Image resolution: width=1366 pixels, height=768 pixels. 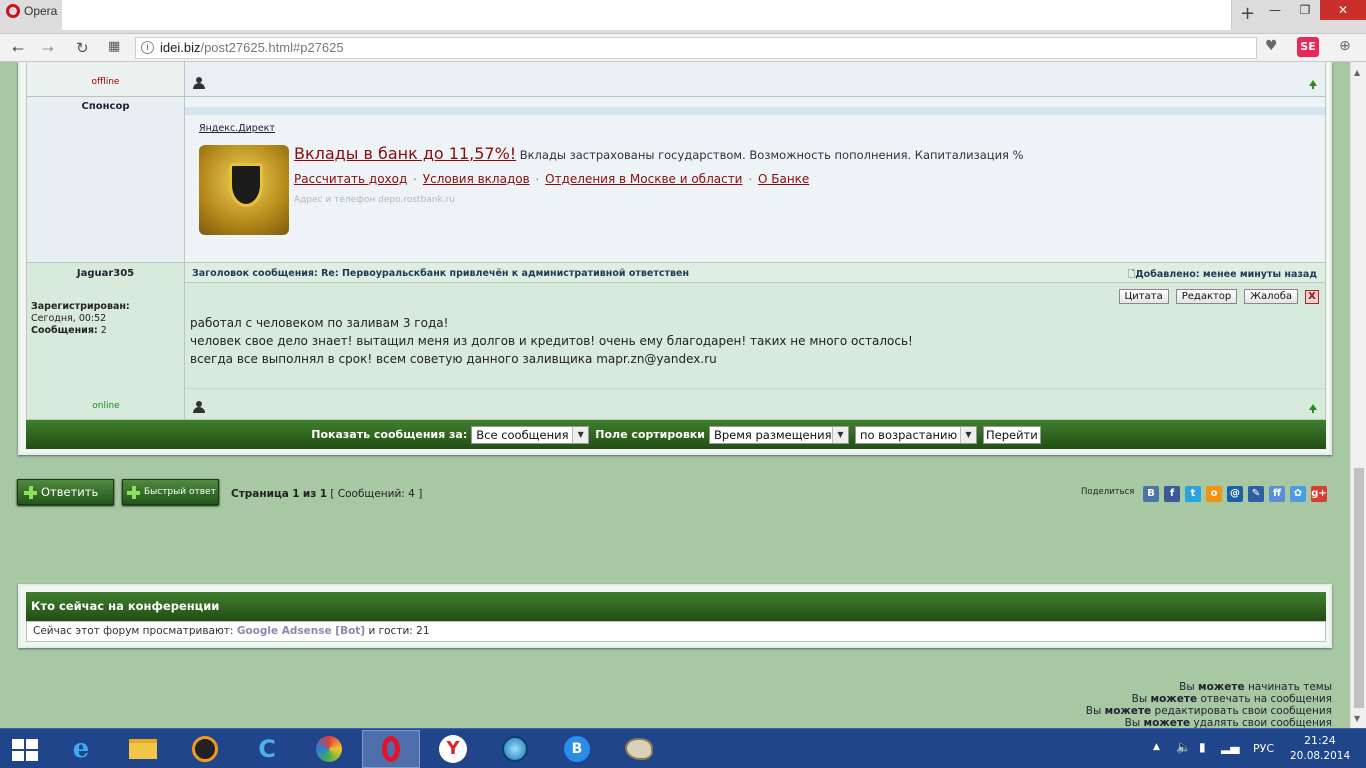 I want to click on friendfeed-share-icon: ff, so click(x=1277, y=494).